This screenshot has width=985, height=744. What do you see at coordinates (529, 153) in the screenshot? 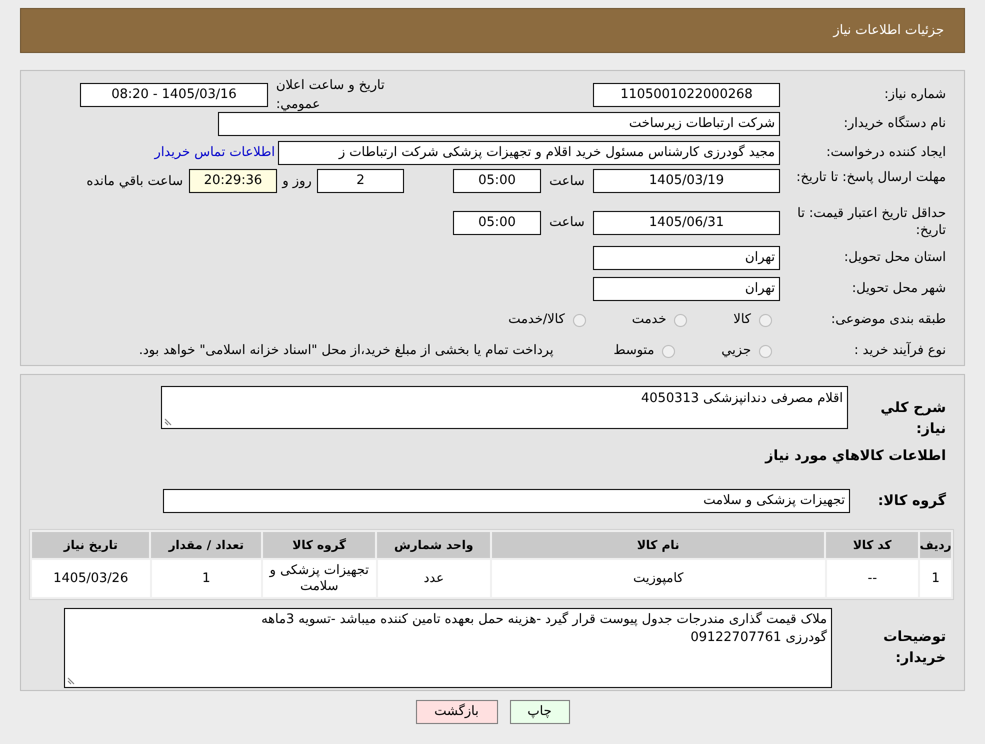
I see `requester-field: مجيد گودرزی كارشناس مسئول خريد اقلام و تجهيزات پزشكی شركت ارتباطات ز` at bounding box center [529, 153].